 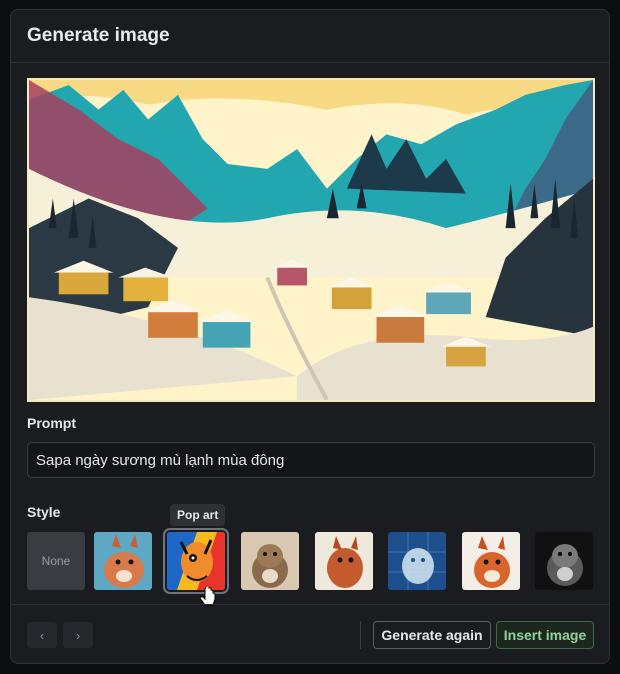 I want to click on next-button: ›, so click(x=78, y=635).